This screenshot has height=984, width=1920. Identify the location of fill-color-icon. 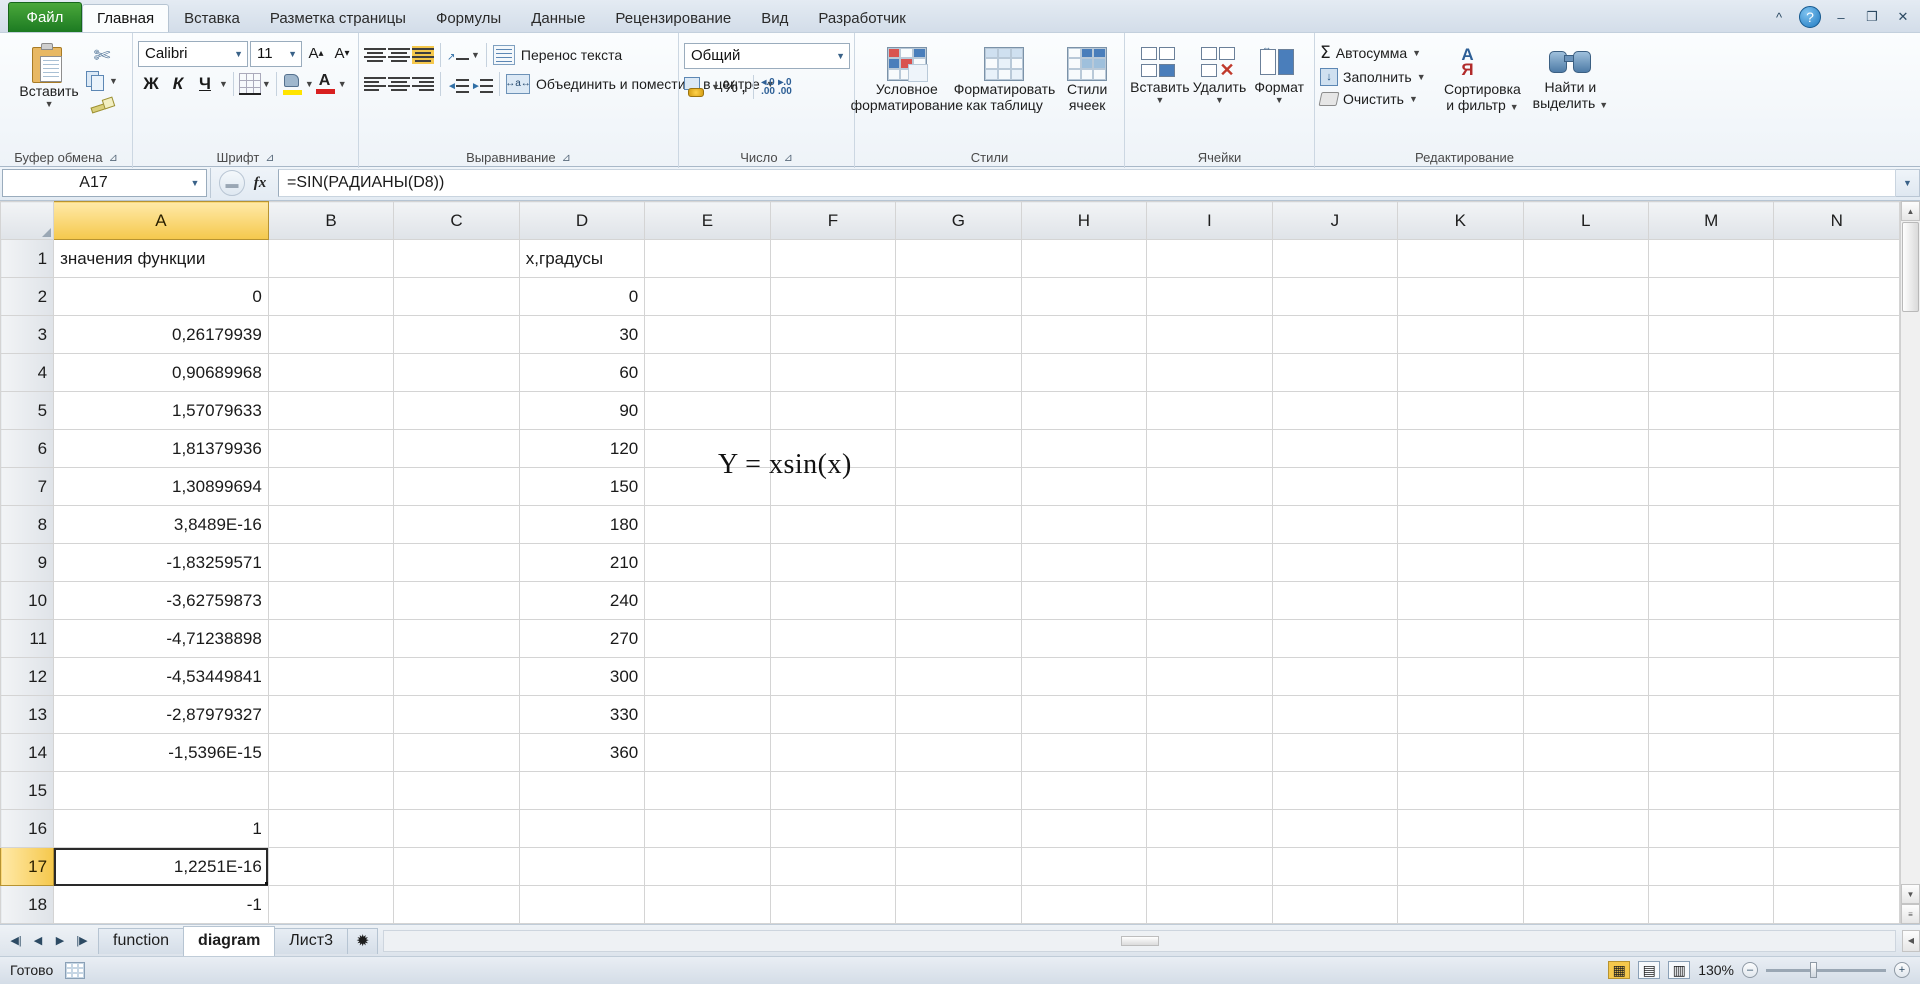
(293, 84).